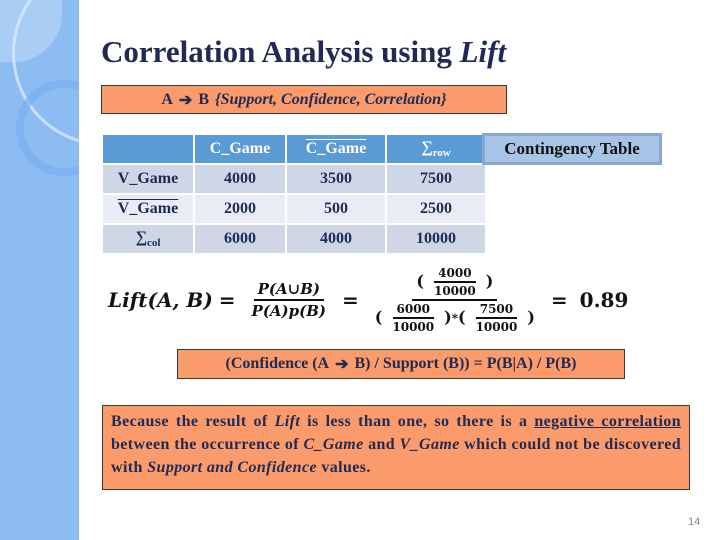 The width and height of the screenshot is (720, 540). Describe the element at coordinates (167, 99) in the screenshot. I see `rule-antecedent: A` at that location.